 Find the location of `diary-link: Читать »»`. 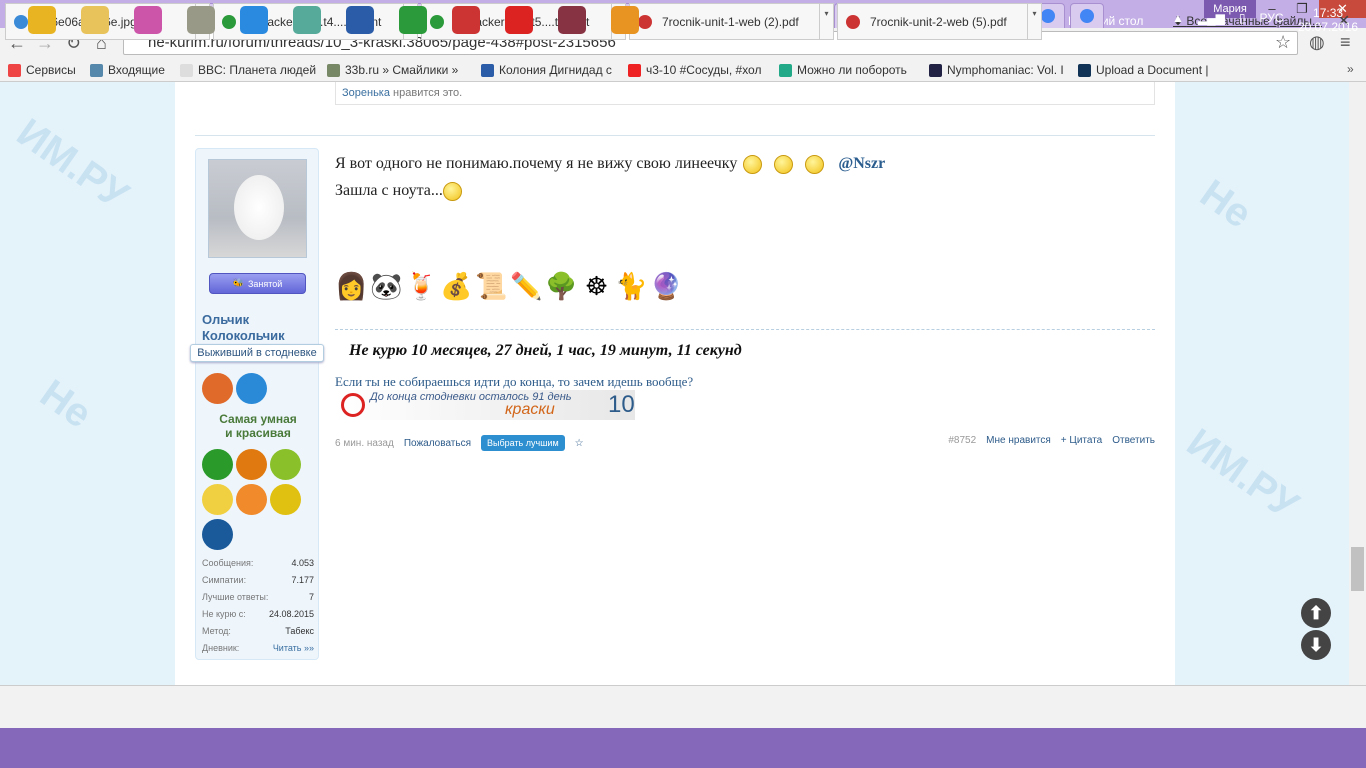

diary-link: Читать »» is located at coordinates (293, 648).